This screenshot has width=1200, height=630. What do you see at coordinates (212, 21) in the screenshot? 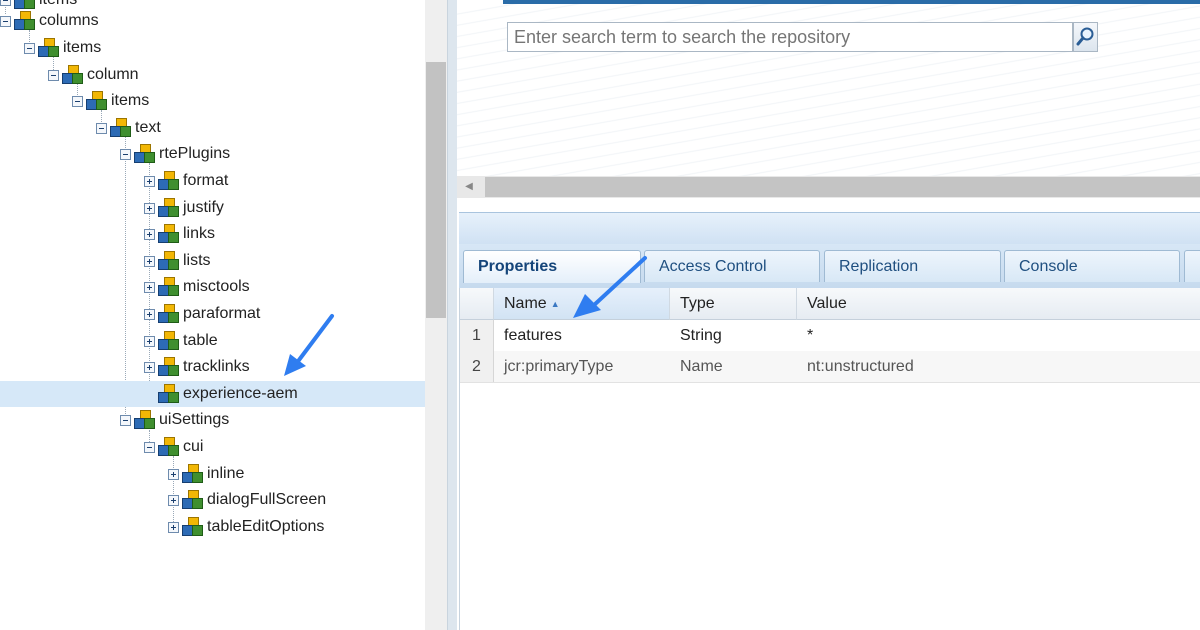
I see `tree-node: columns` at bounding box center [212, 21].